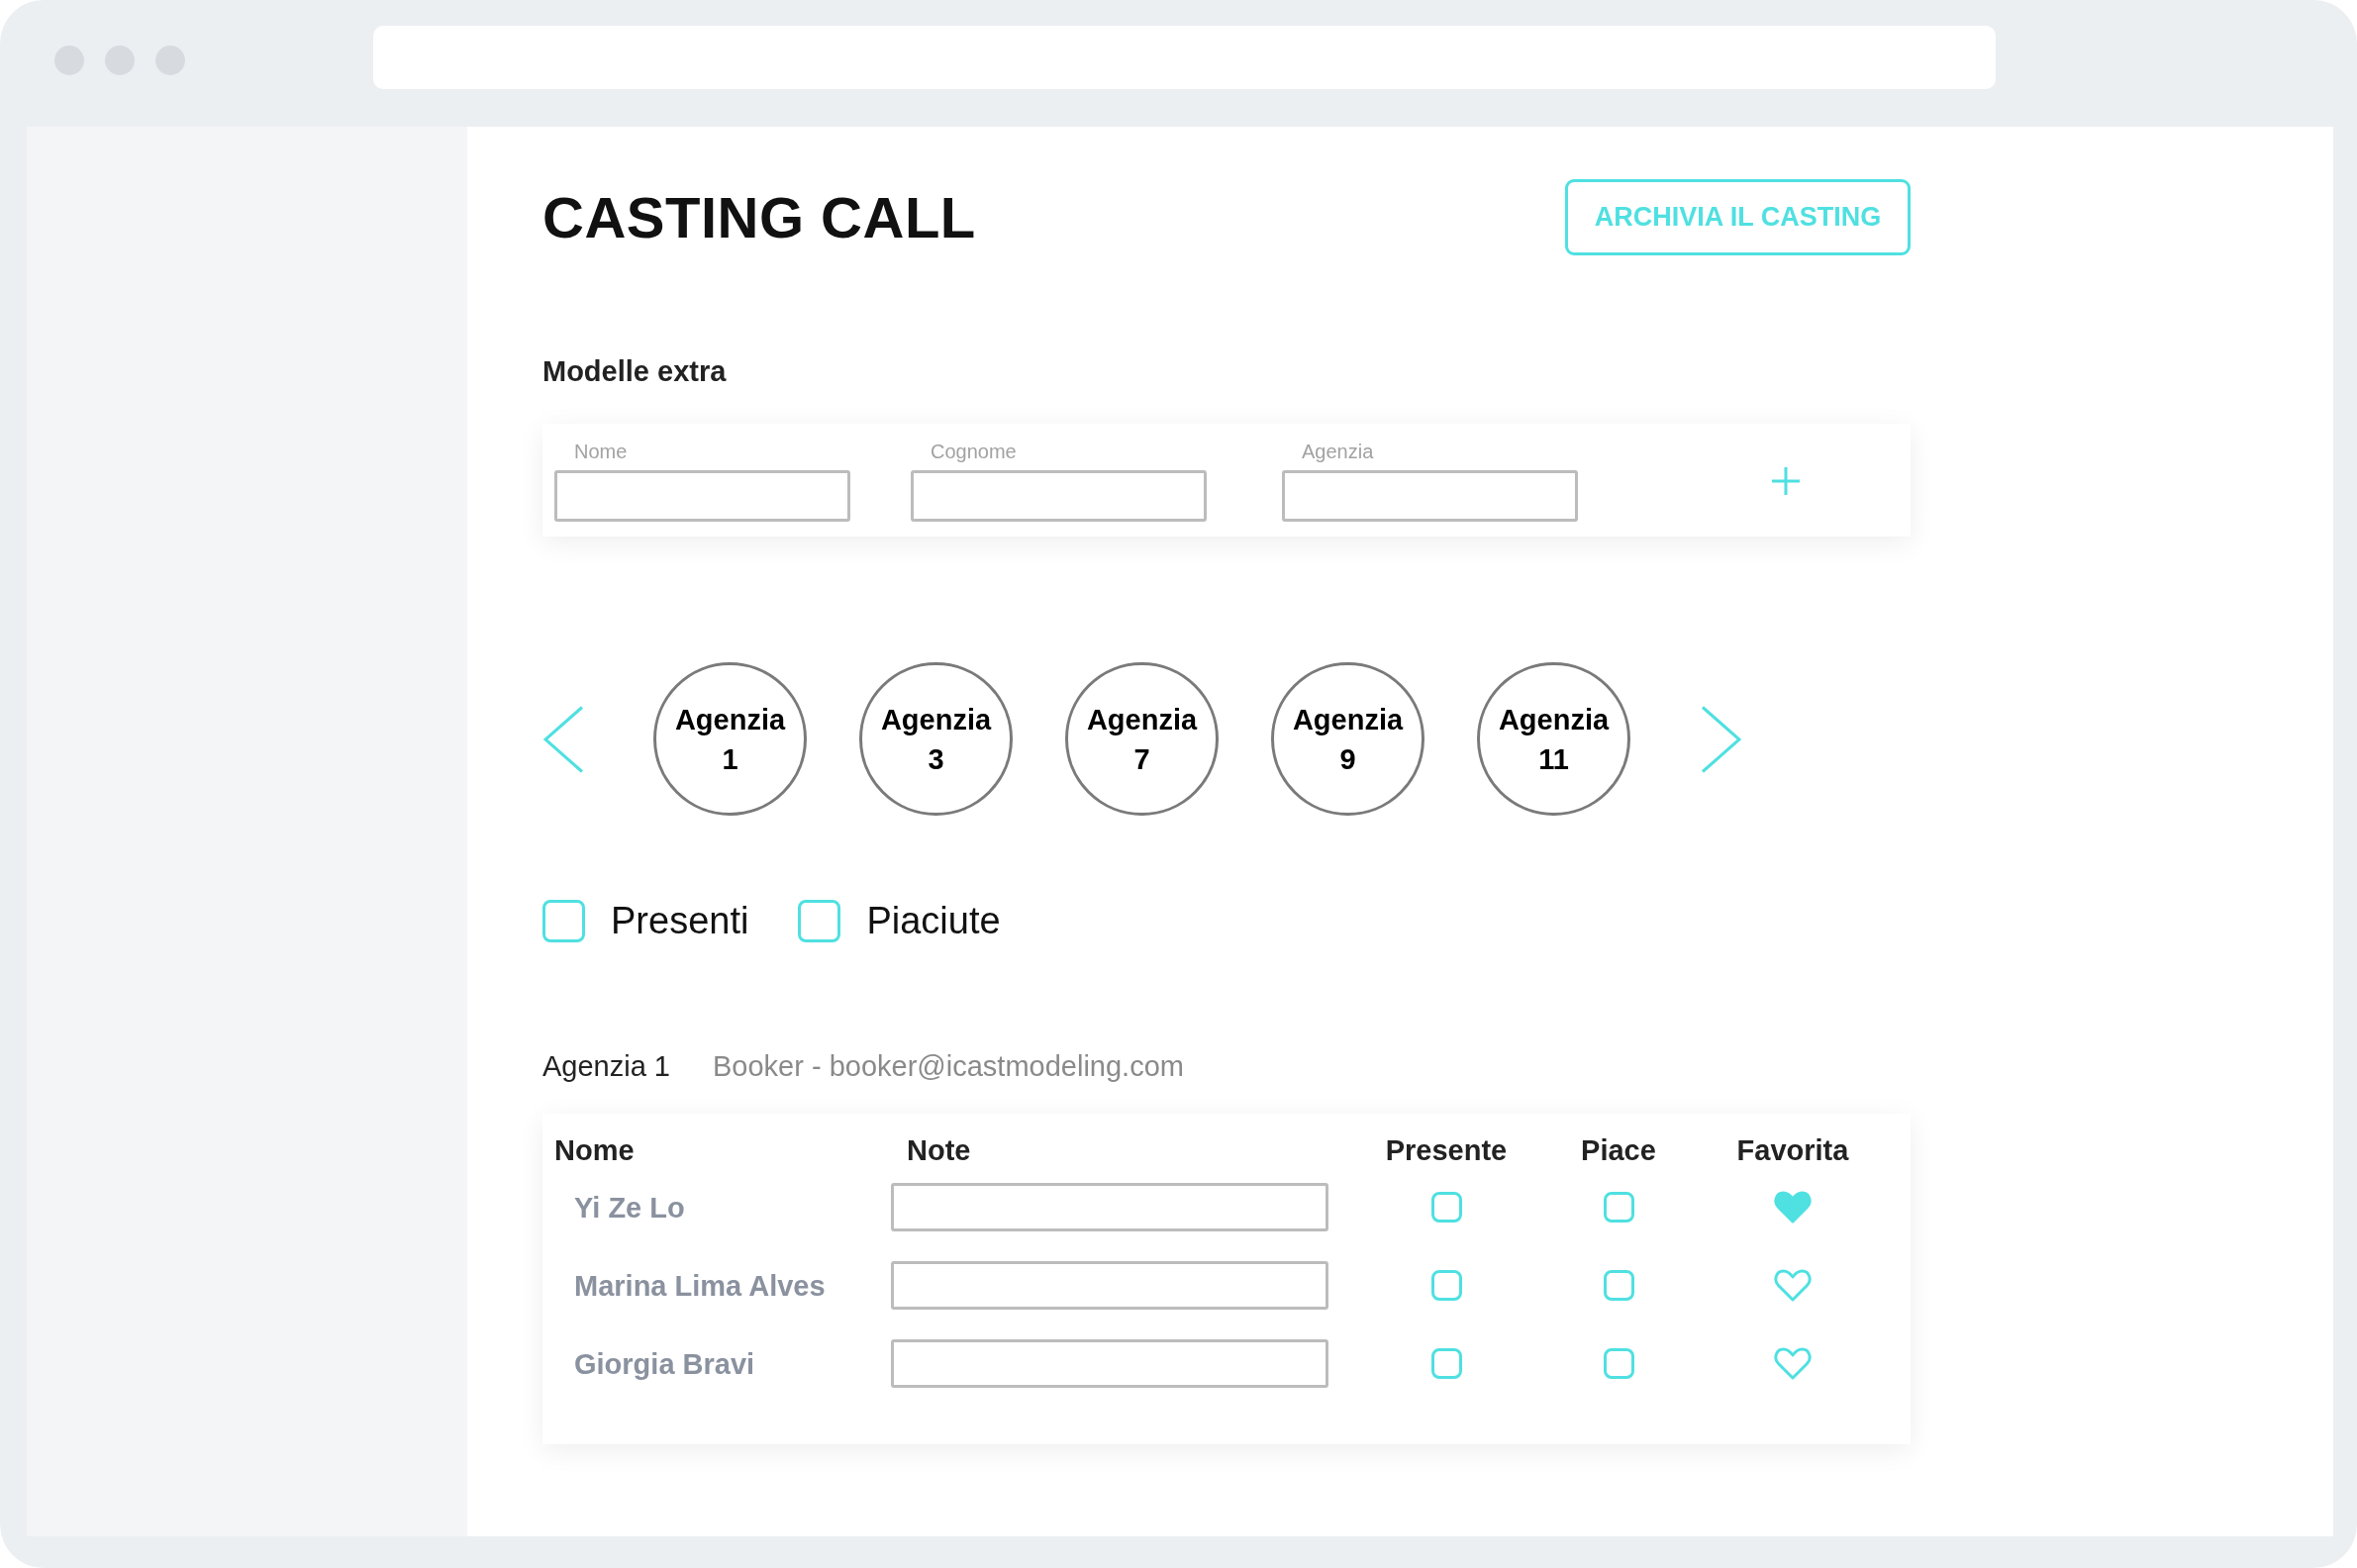 The image size is (2357, 1568). What do you see at coordinates (936, 739) in the screenshot?
I see `agency-button: Agenzia 3` at bounding box center [936, 739].